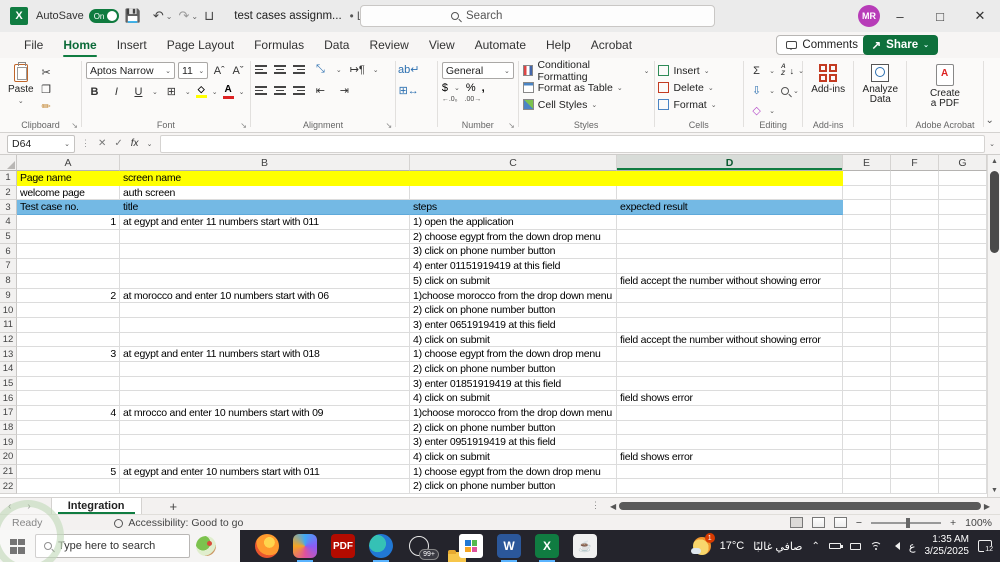 This screenshot has width=1000, height=562. What do you see at coordinates (944, 86) in the screenshot?
I see `create-pdf-button: Createa PDF` at bounding box center [944, 86].